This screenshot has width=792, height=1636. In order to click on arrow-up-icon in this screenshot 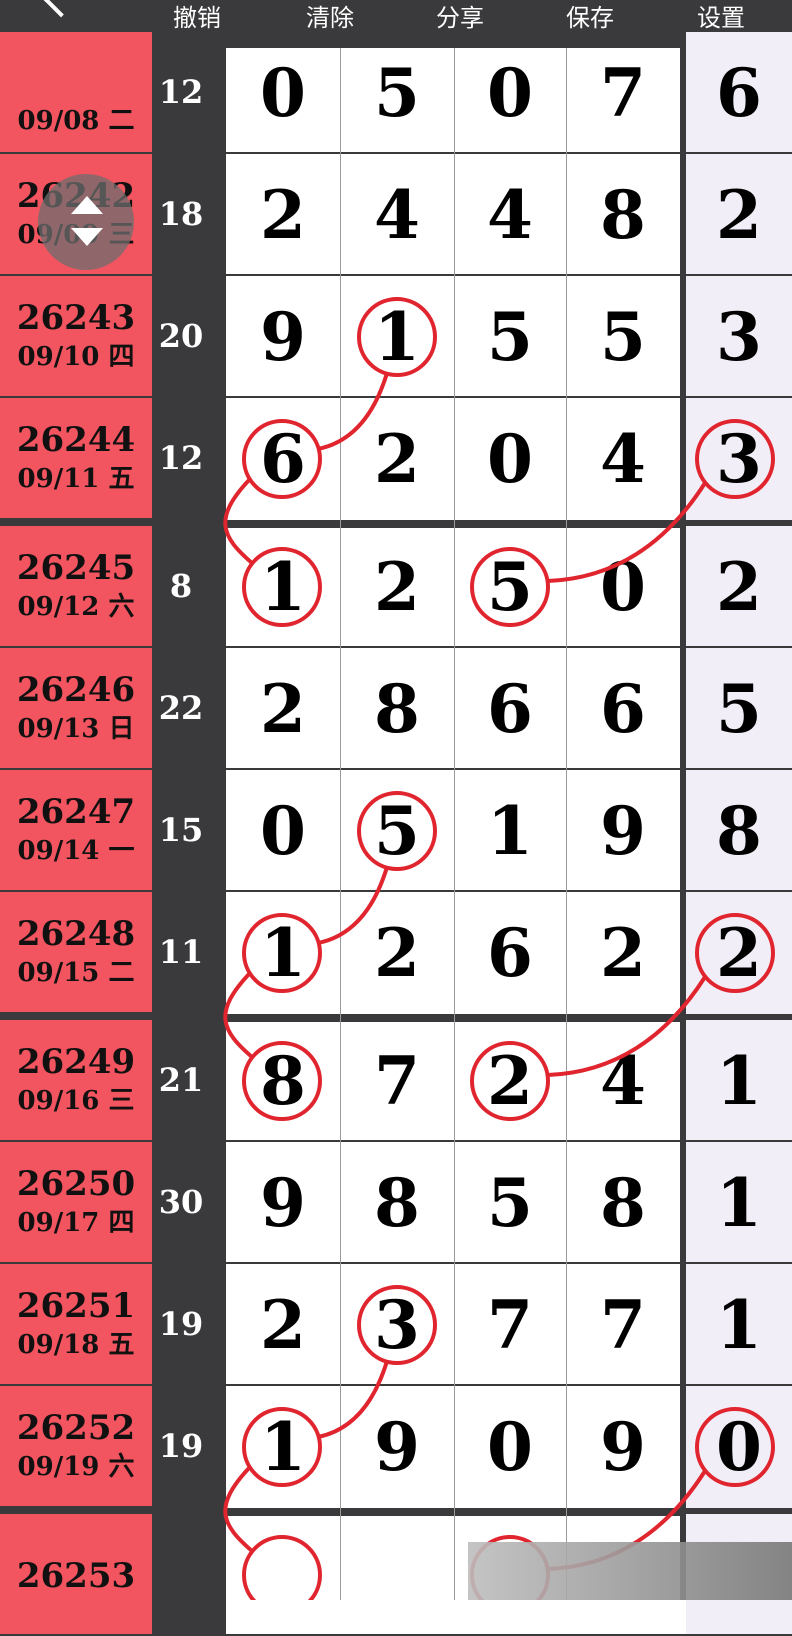, I will do `click(87, 205)`.